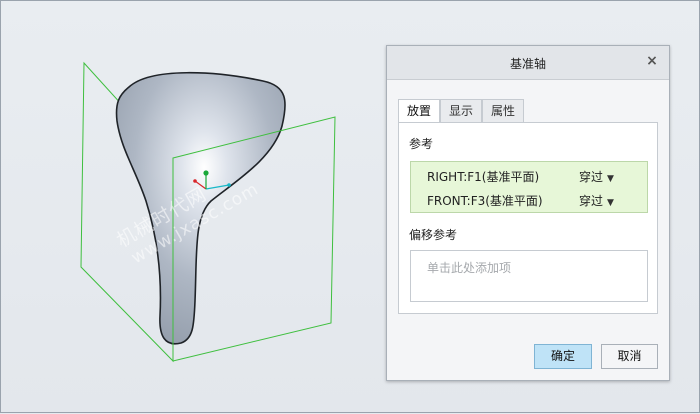 The image size is (700, 414). I want to click on dialog-title: 基准轴, so click(527, 64).